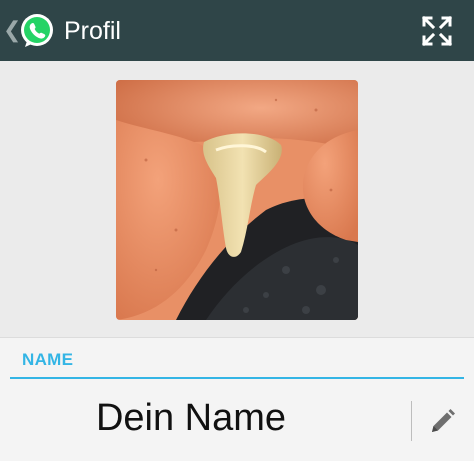 This screenshot has width=474, height=461. What do you see at coordinates (437, 31) in the screenshot?
I see `fullscreen-expand-icon` at bounding box center [437, 31].